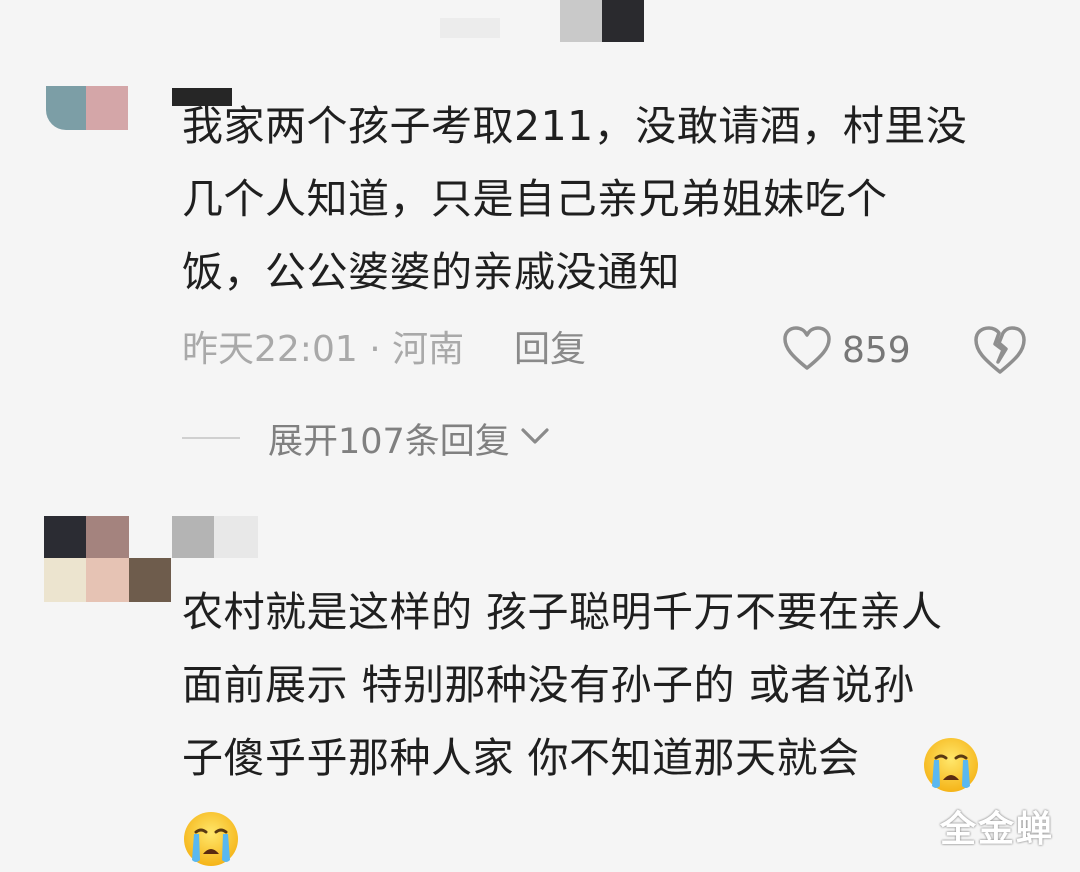 This screenshot has height=872, width=1080. I want to click on comment-line: 子傻乎乎那种人家 你不知道那天就会, so click(521, 758).